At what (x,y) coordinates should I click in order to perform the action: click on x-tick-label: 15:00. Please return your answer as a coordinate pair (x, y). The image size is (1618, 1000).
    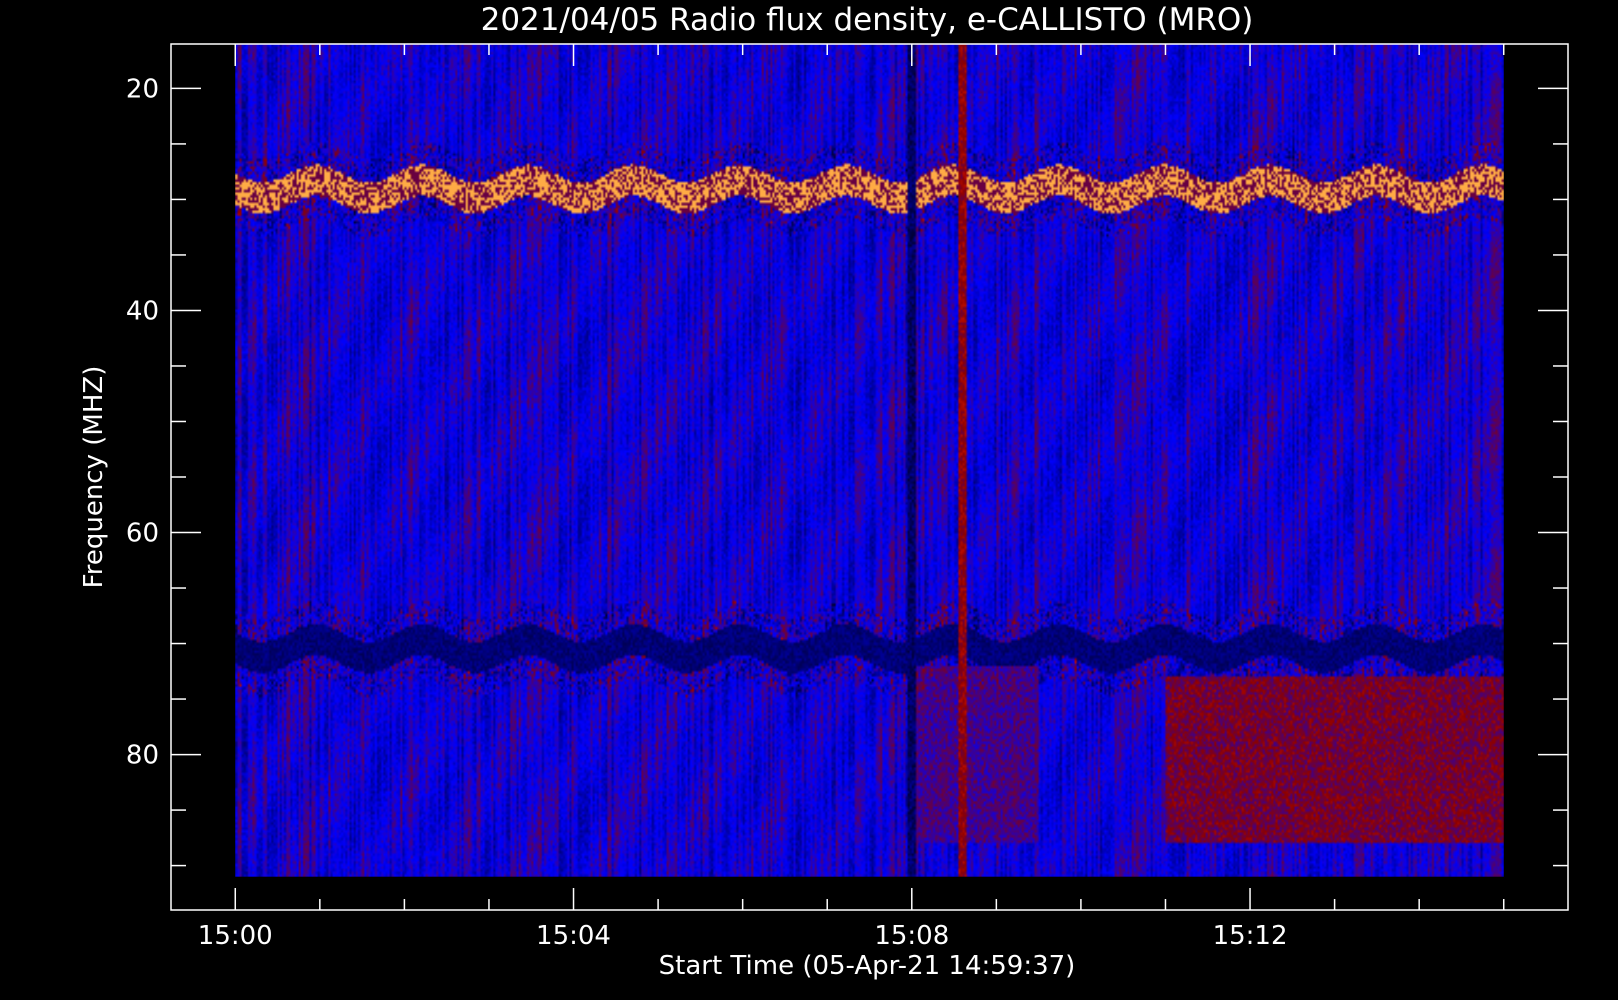
    Looking at the image, I should click on (235, 936).